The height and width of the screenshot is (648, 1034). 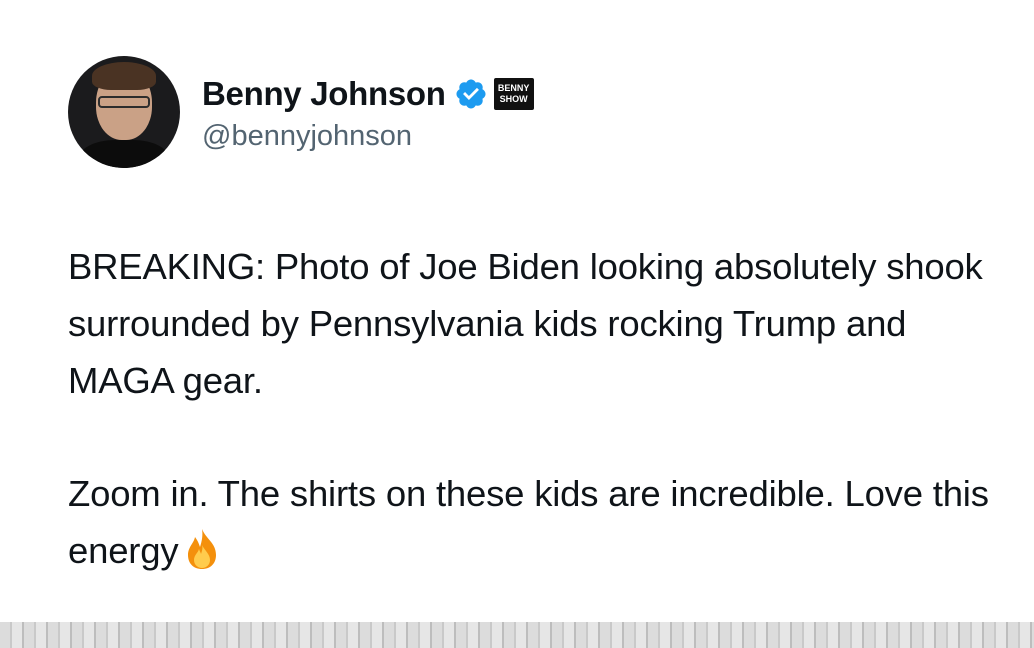 What do you see at coordinates (124, 102) in the screenshot?
I see `avatar-glasses` at bounding box center [124, 102].